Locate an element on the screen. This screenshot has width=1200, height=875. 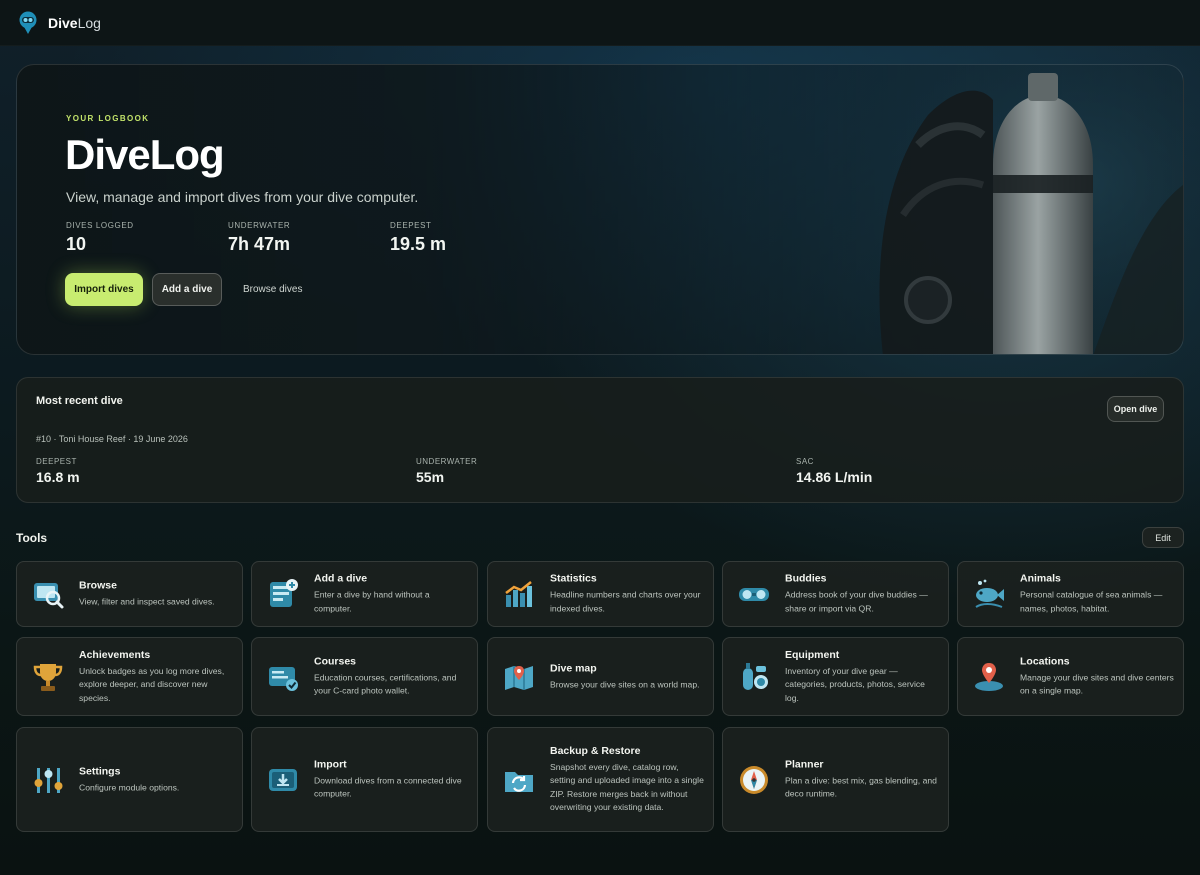
tool-name: Equipment is located at coordinates (812, 654).